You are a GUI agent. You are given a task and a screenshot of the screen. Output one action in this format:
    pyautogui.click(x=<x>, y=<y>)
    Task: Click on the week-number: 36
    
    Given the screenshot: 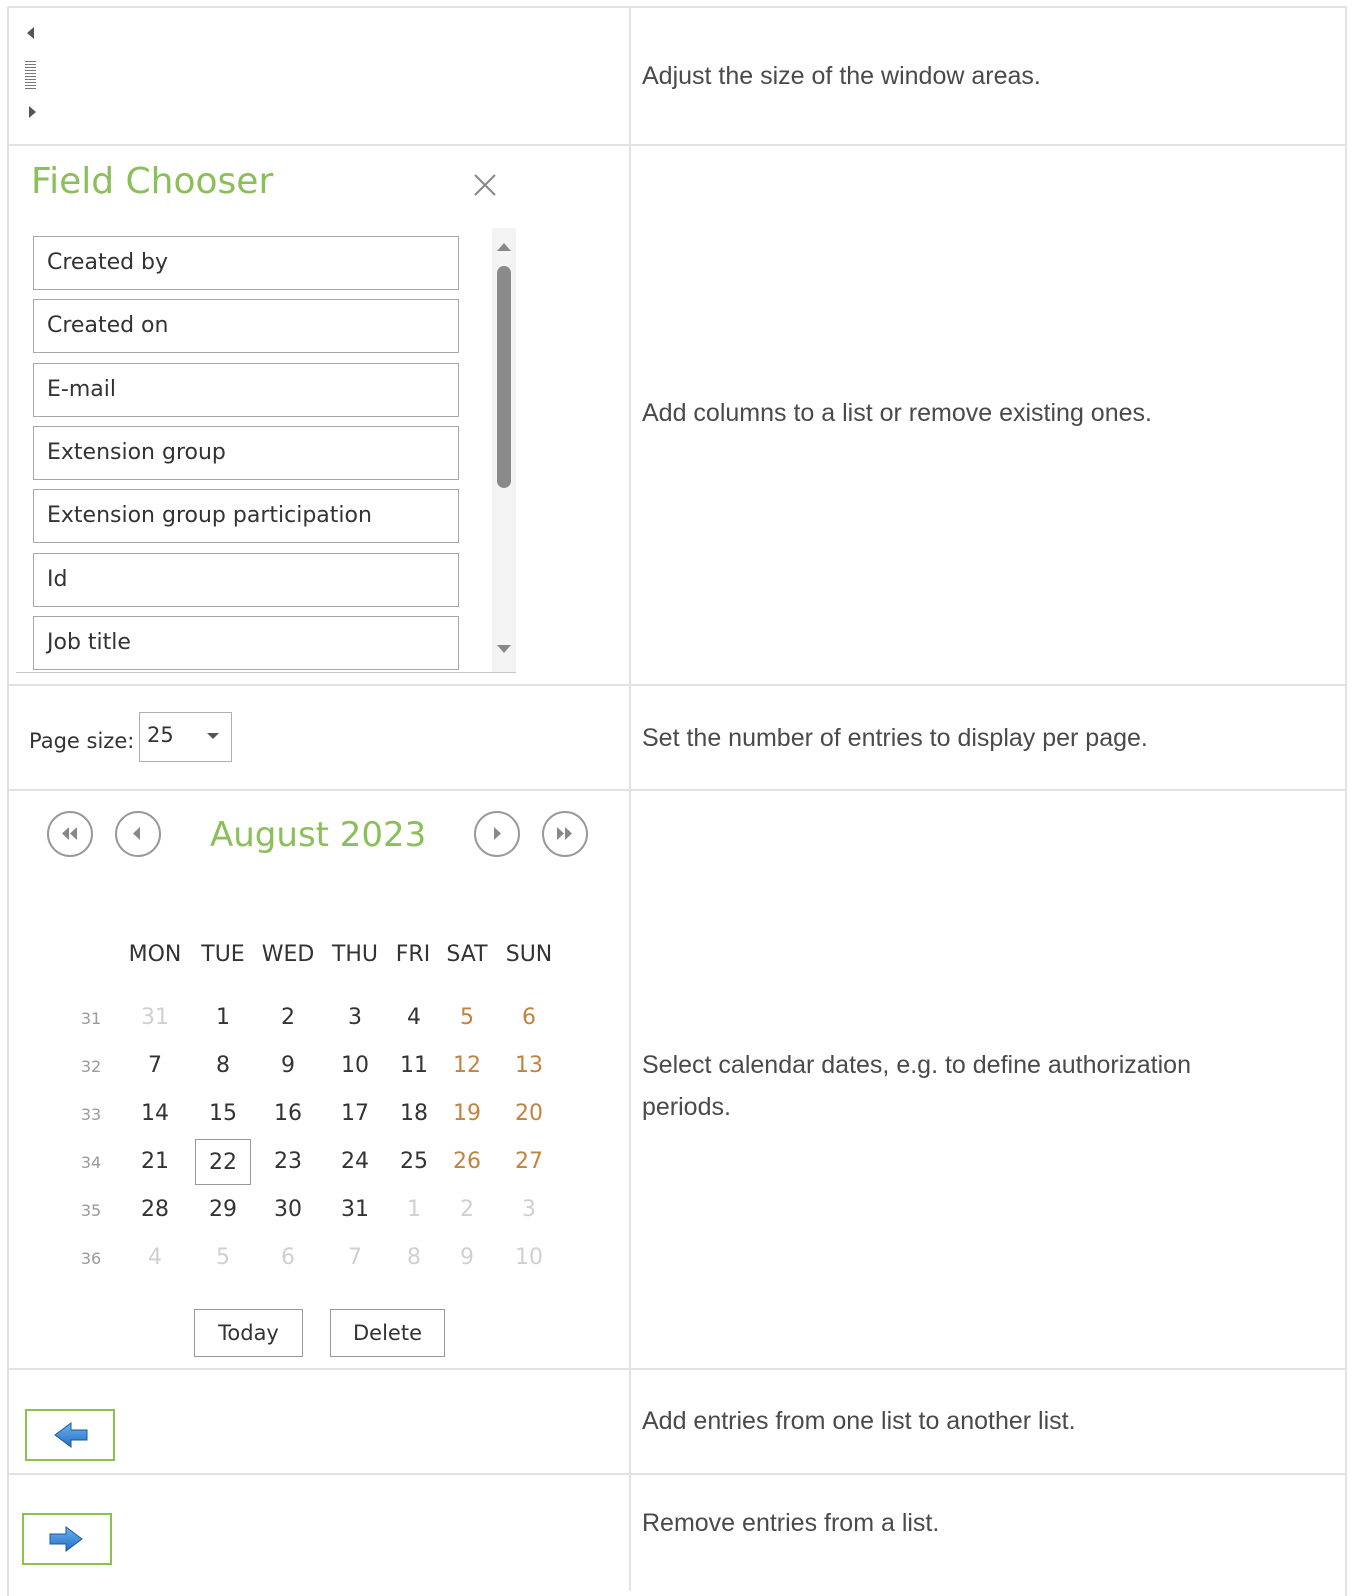 What is the action you would take?
    pyautogui.click(x=91, y=1258)
    